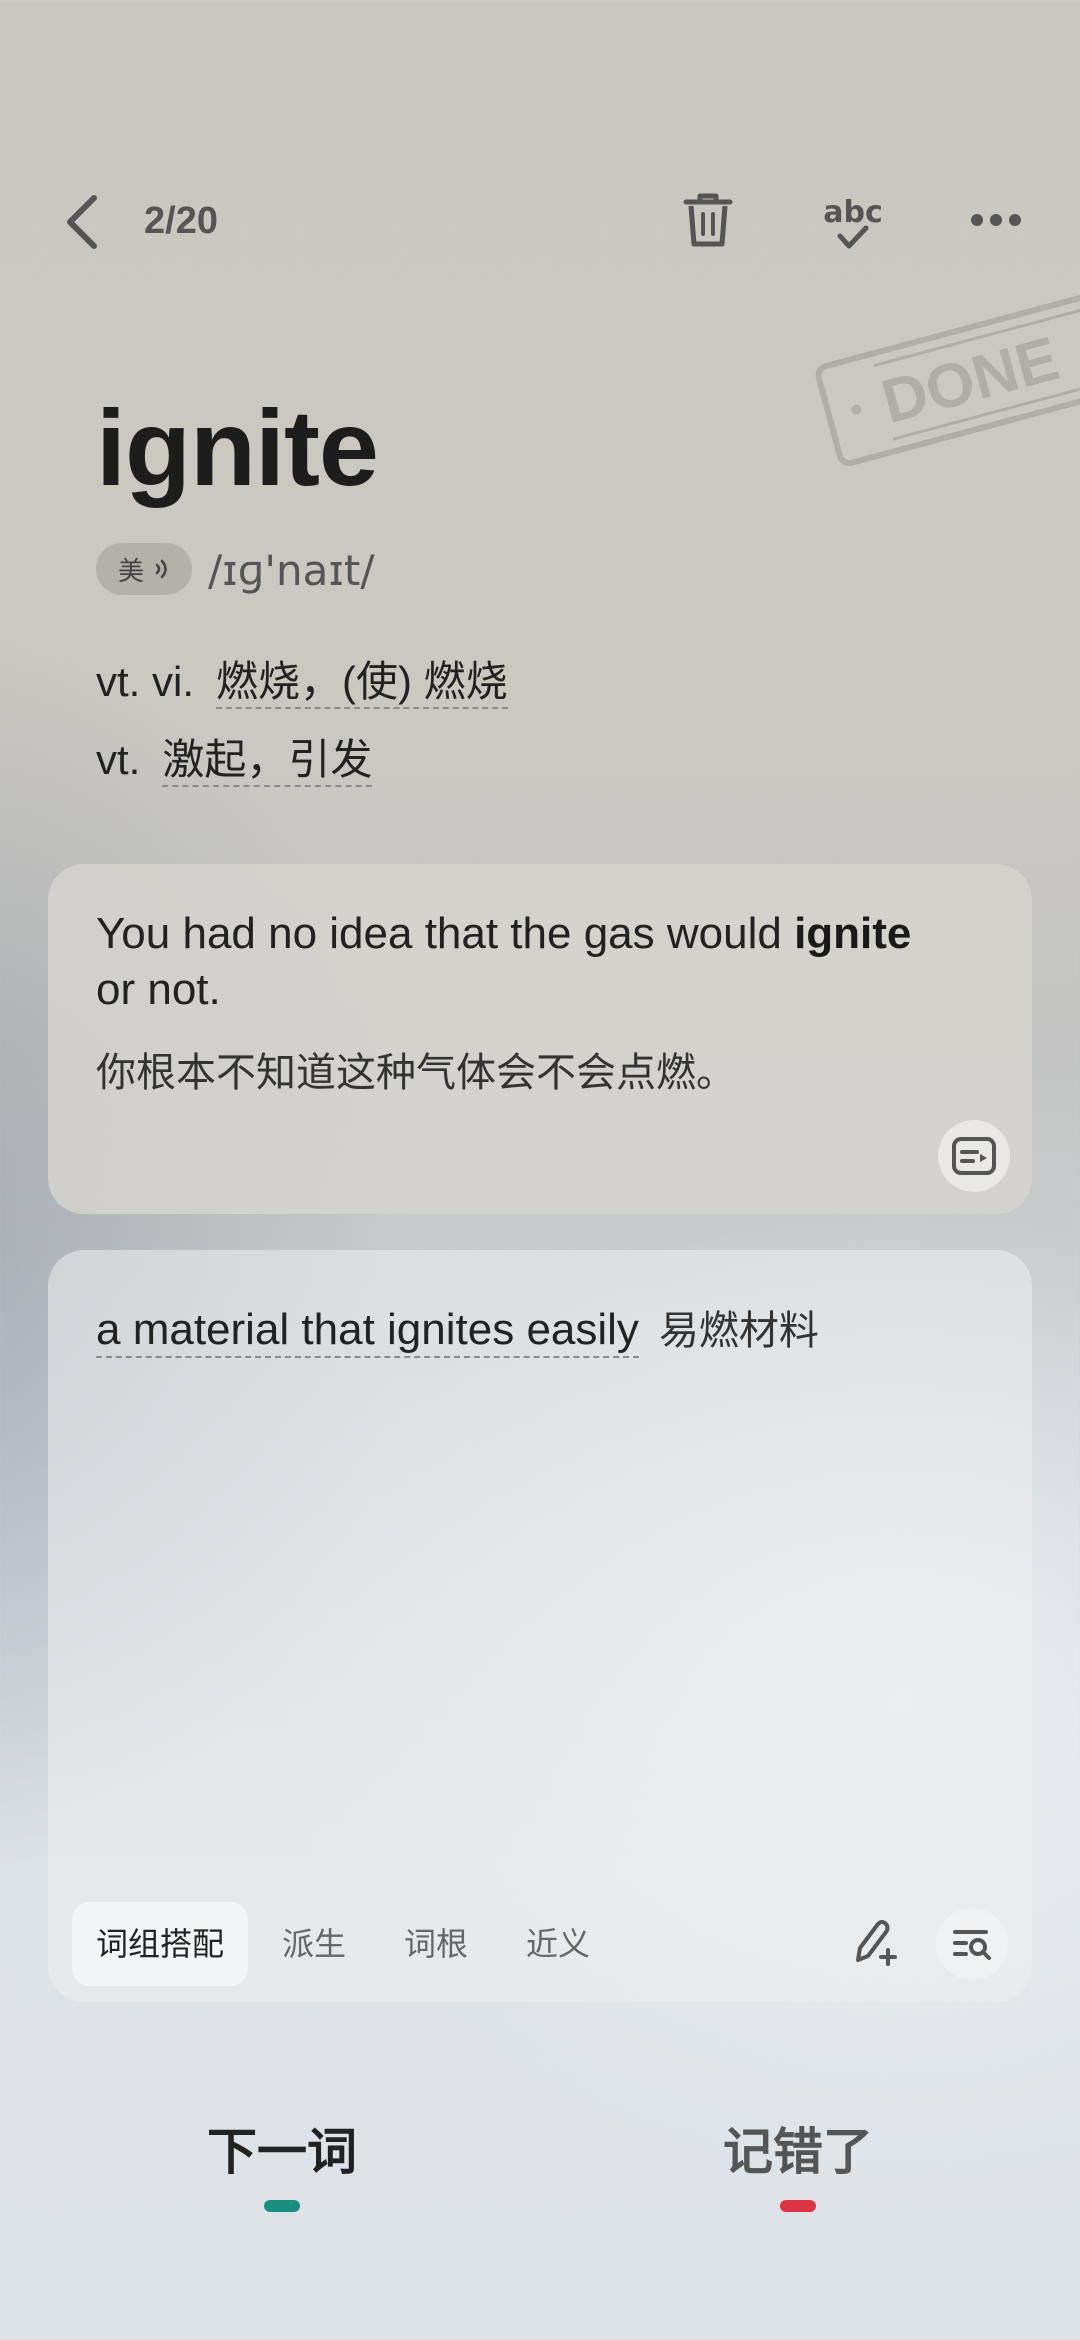  What do you see at coordinates (282, 2148) in the screenshot?
I see `next-word-button: 下一词` at bounding box center [282, 2148].